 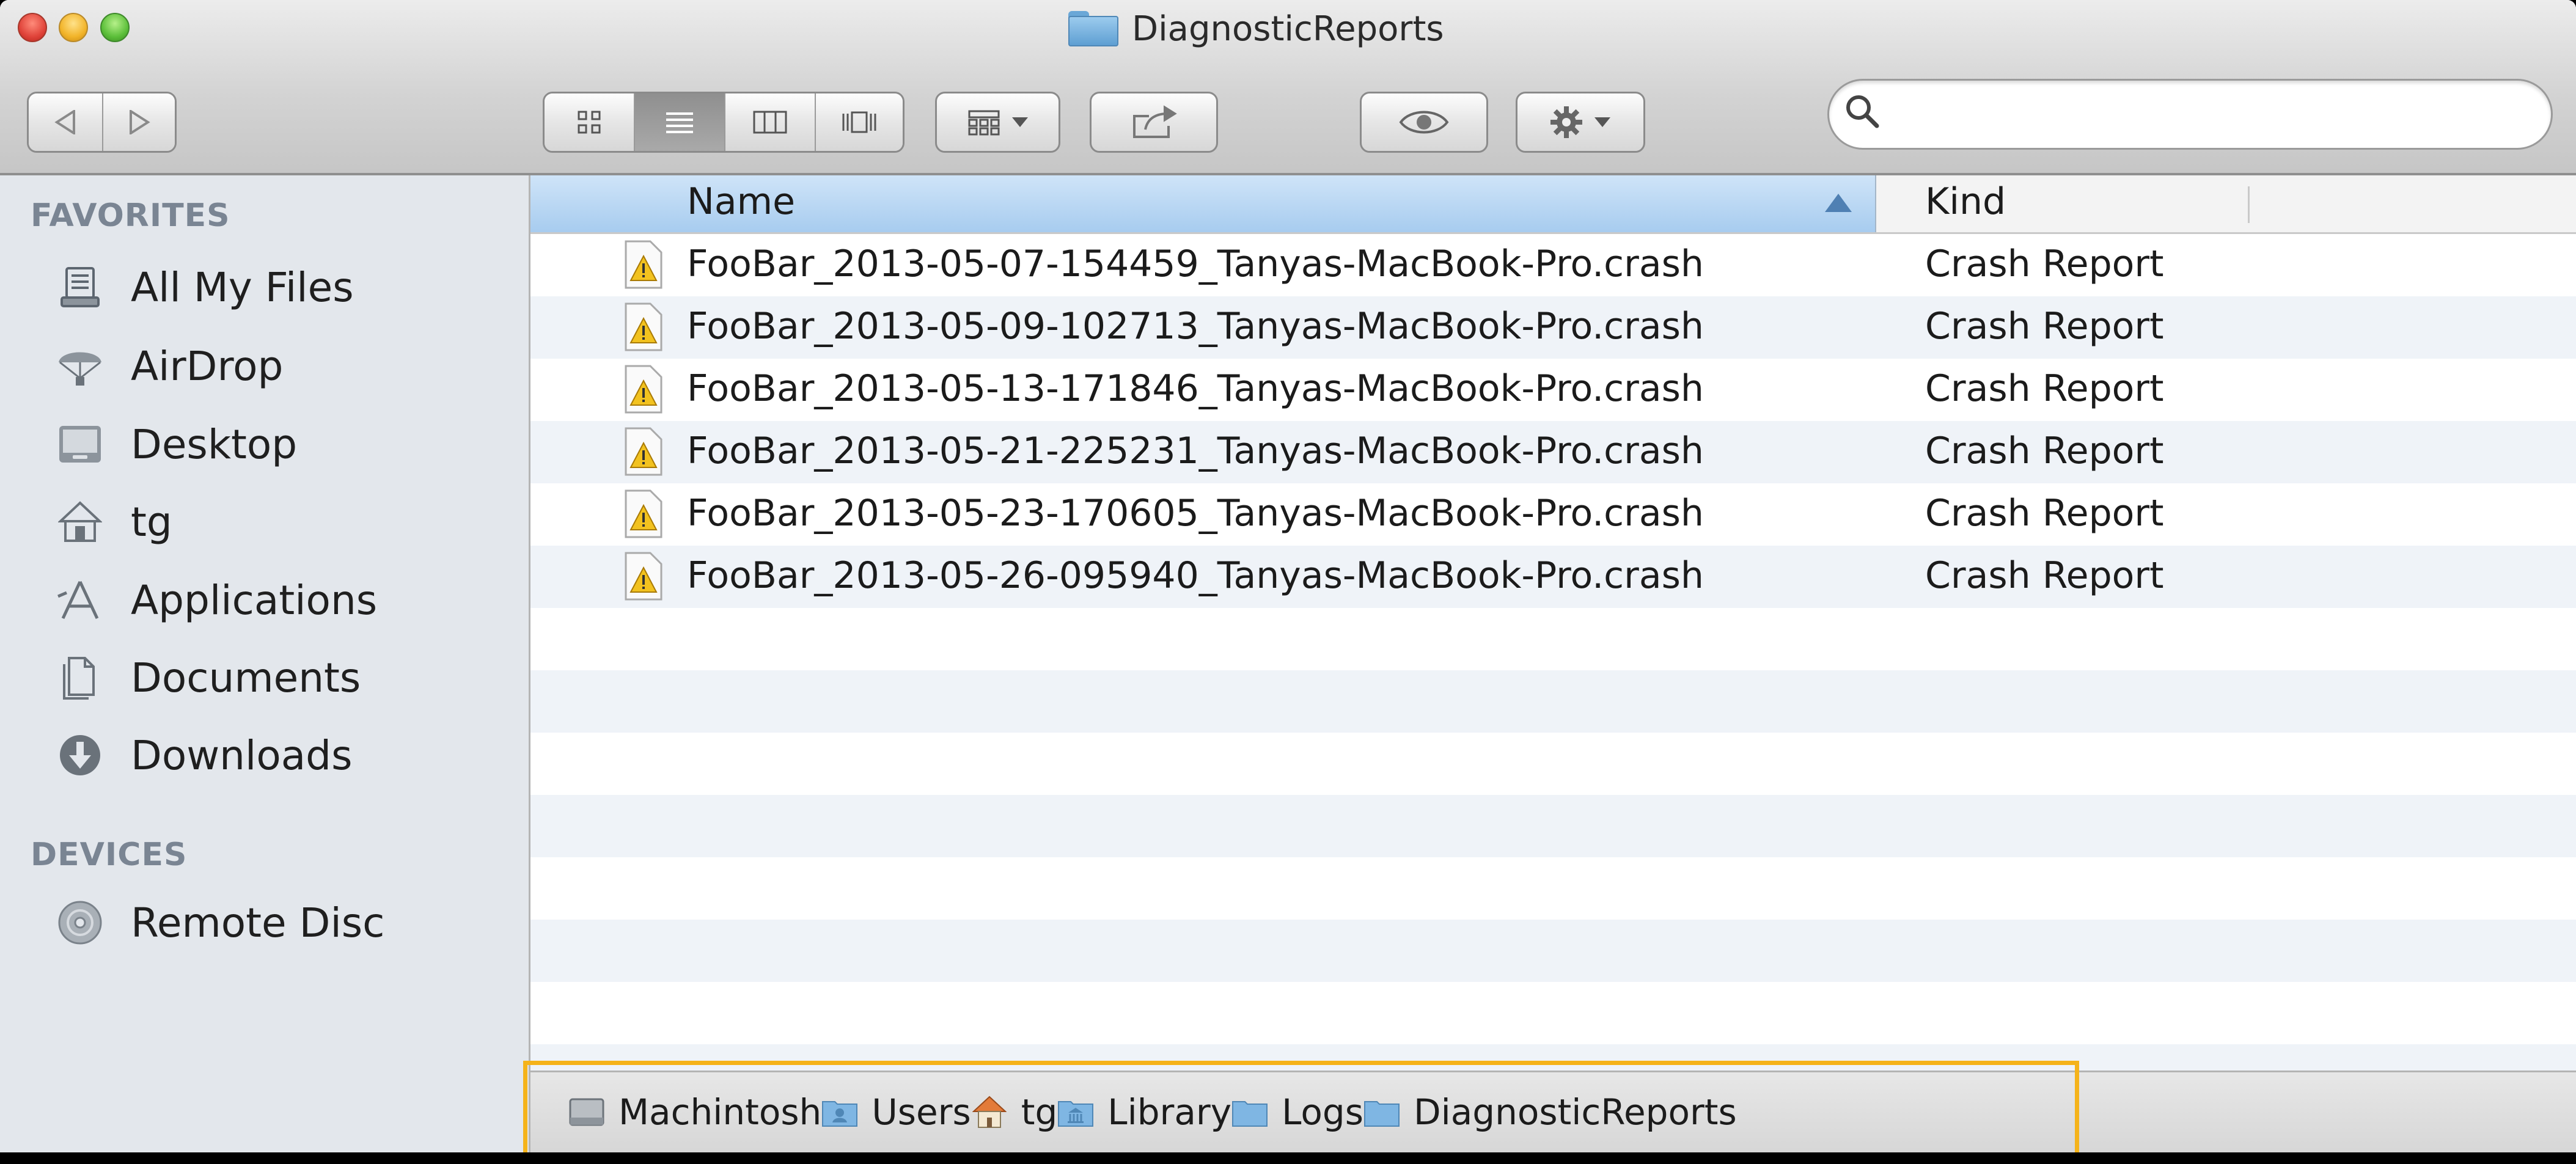 I want to click on close-button, so click(x=32, y=28).